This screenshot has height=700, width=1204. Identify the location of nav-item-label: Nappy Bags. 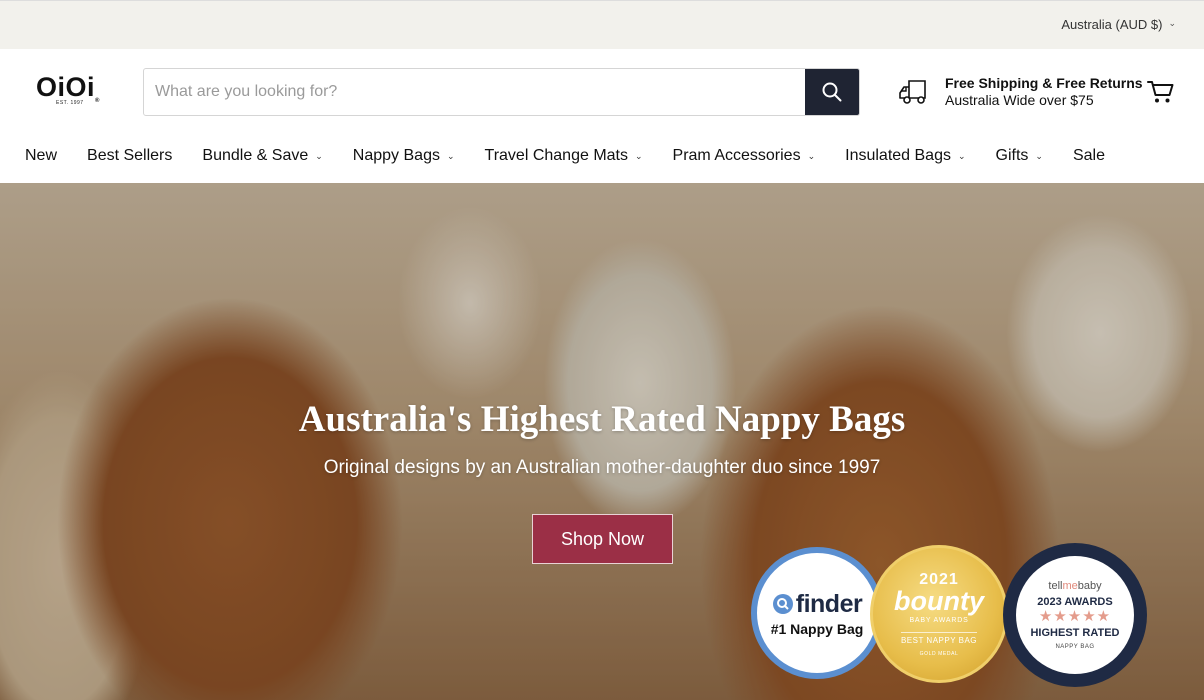
(396, 155).